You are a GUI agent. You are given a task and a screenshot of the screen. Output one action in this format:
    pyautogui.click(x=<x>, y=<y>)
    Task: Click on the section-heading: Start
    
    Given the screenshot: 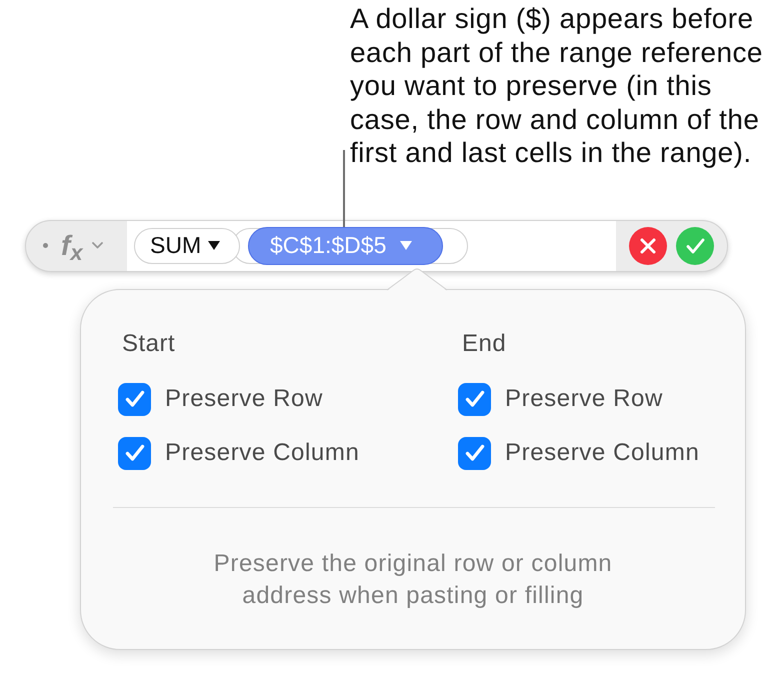 What is the action you would take?
    pyautogui.click(x=148, y=344)
    